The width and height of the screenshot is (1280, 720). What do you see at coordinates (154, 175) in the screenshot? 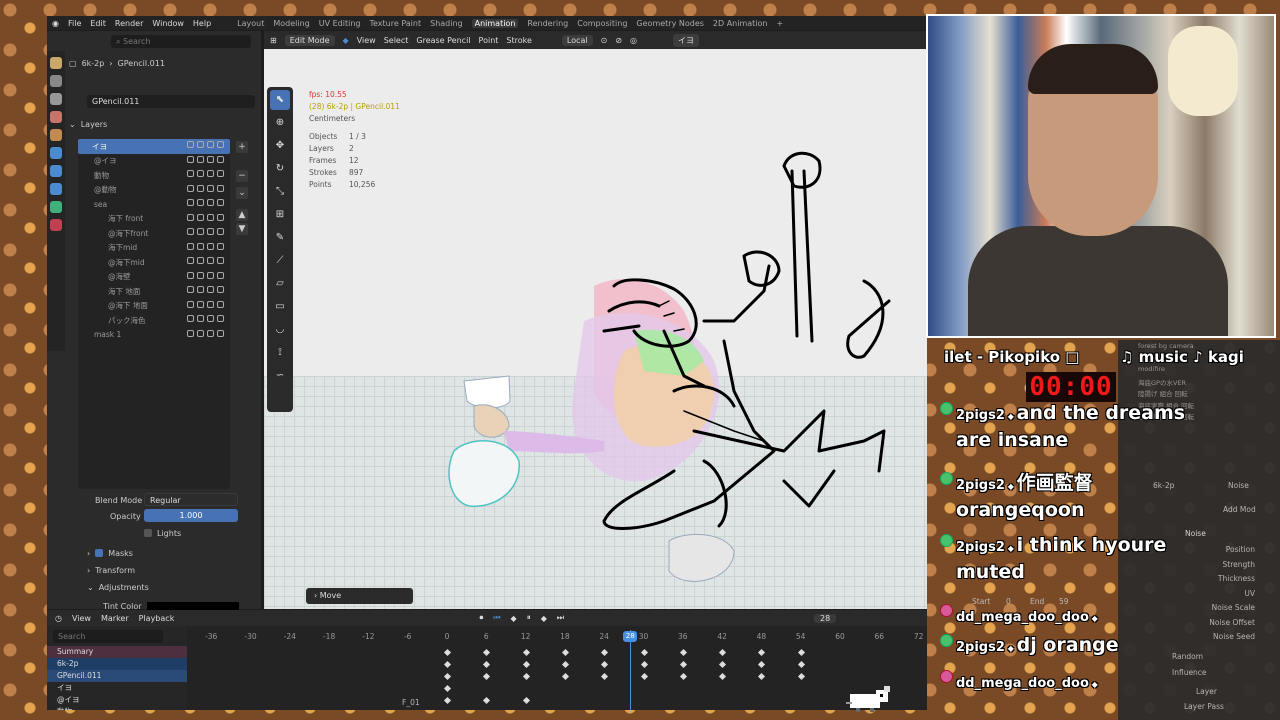
I see `layer-row: 動物` at bounding box center [154, 175].